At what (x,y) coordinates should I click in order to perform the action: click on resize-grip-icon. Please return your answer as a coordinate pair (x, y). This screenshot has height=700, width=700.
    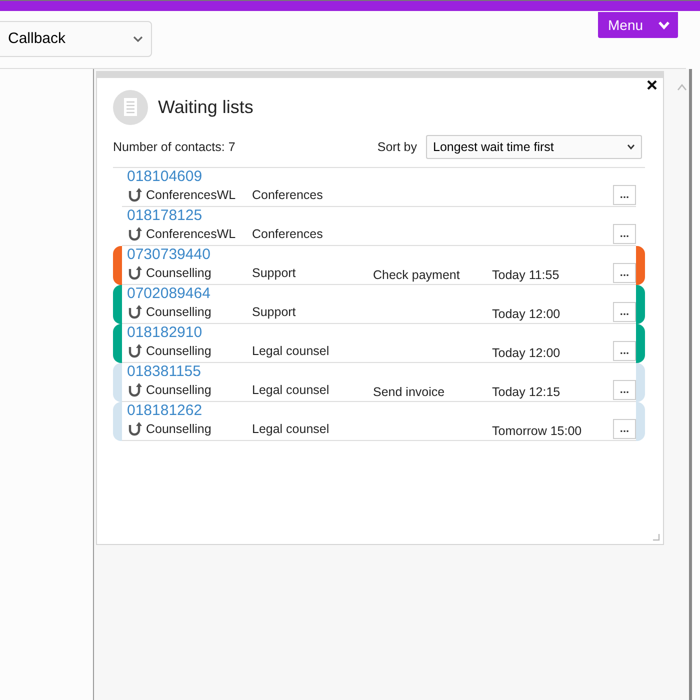
    Looking at the image, I should click on (656, 537).